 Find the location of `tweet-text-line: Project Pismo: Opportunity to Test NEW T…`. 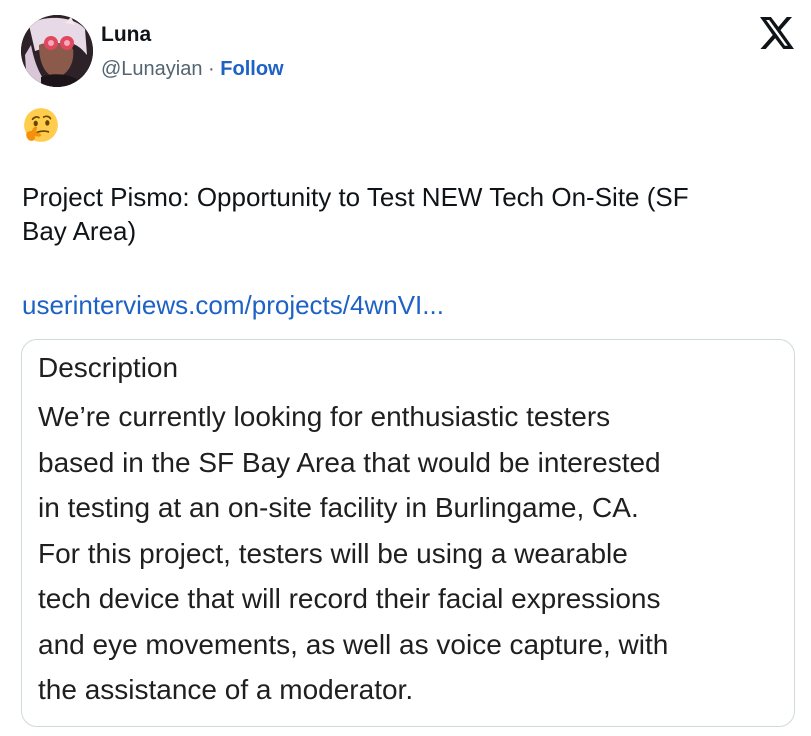

tweet-text-line: Project Pismo: Opportunity to Test NEW T… is located at coordinates (355, 197).